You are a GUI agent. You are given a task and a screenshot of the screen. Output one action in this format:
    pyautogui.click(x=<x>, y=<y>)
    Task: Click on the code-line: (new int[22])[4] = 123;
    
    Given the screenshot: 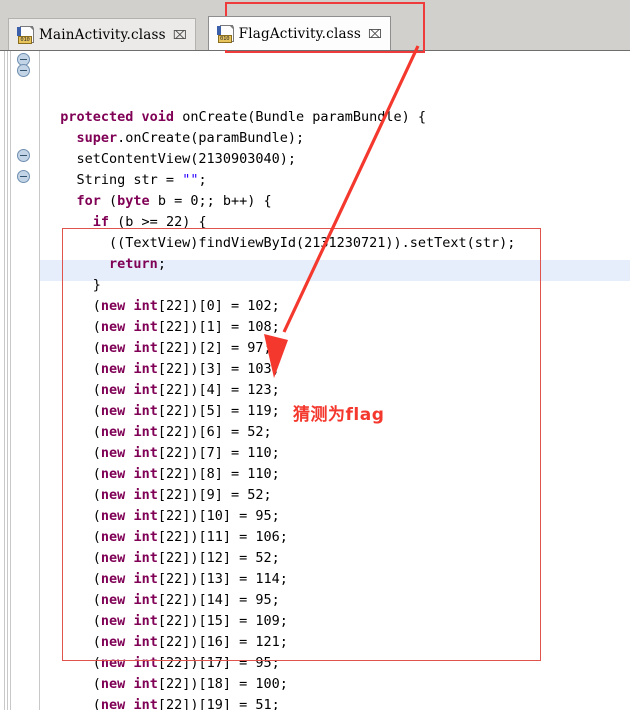 What is the action you would take?
    pyautogui.click(x=162, y=390)
    